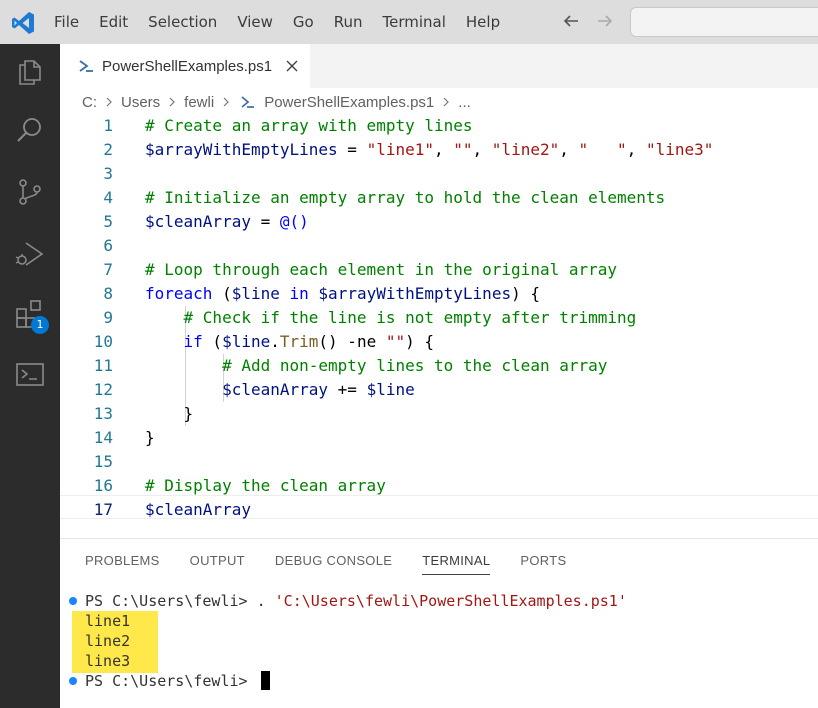 This screenshot has width=818, height=708. What do you see at coordinates (439, 174) in the screenshot?
I see `code-line: 3` at bounding box center [439, 174].